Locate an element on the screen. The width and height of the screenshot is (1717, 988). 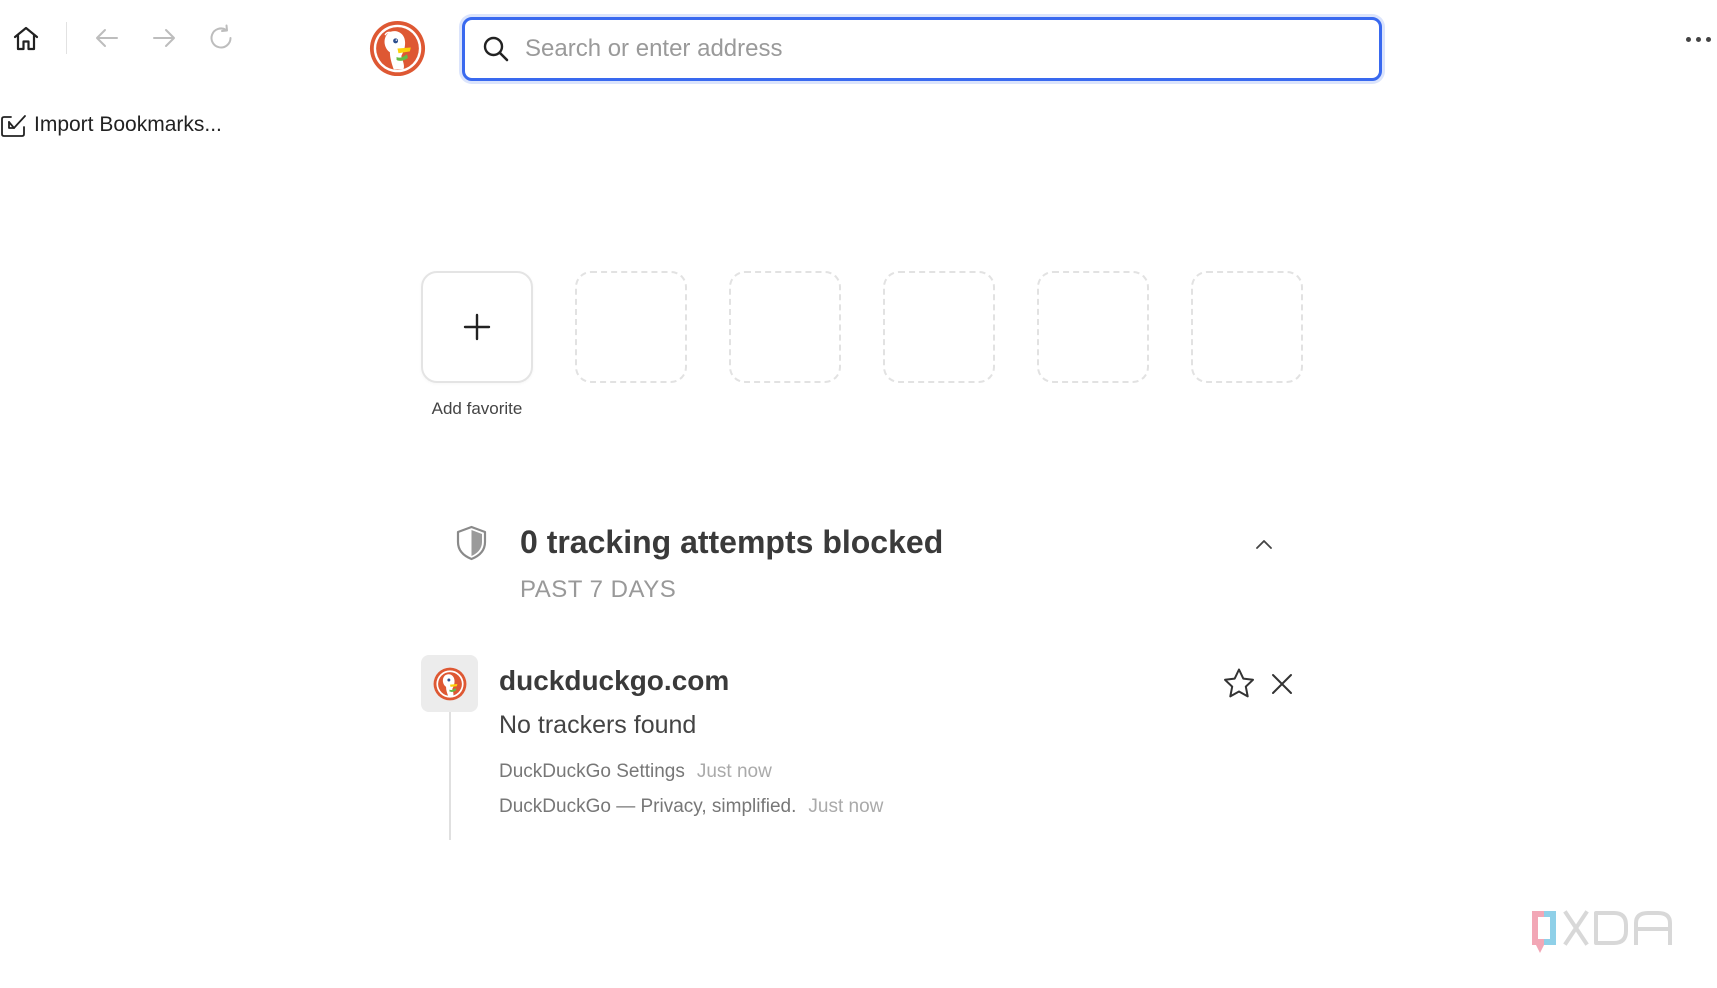
back-arrow-icon is located at coordinates (107, 38).